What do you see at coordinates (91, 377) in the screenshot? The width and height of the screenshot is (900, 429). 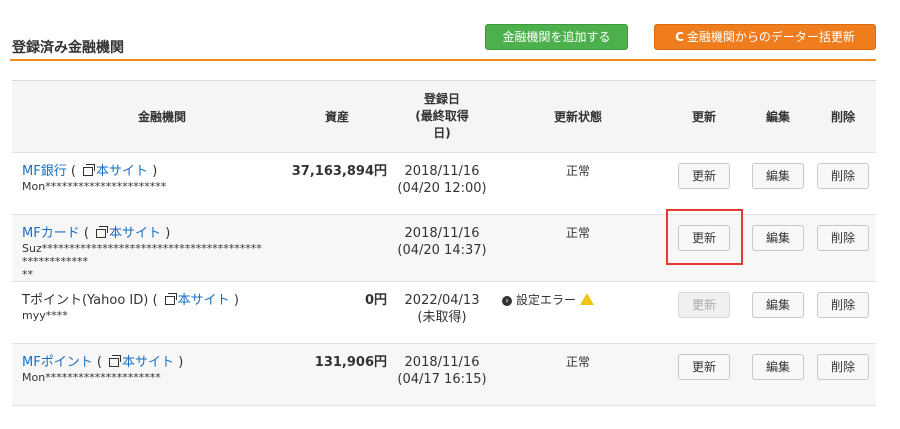 I see `account-id: Mon*********************` at bounding box center [91, 377].